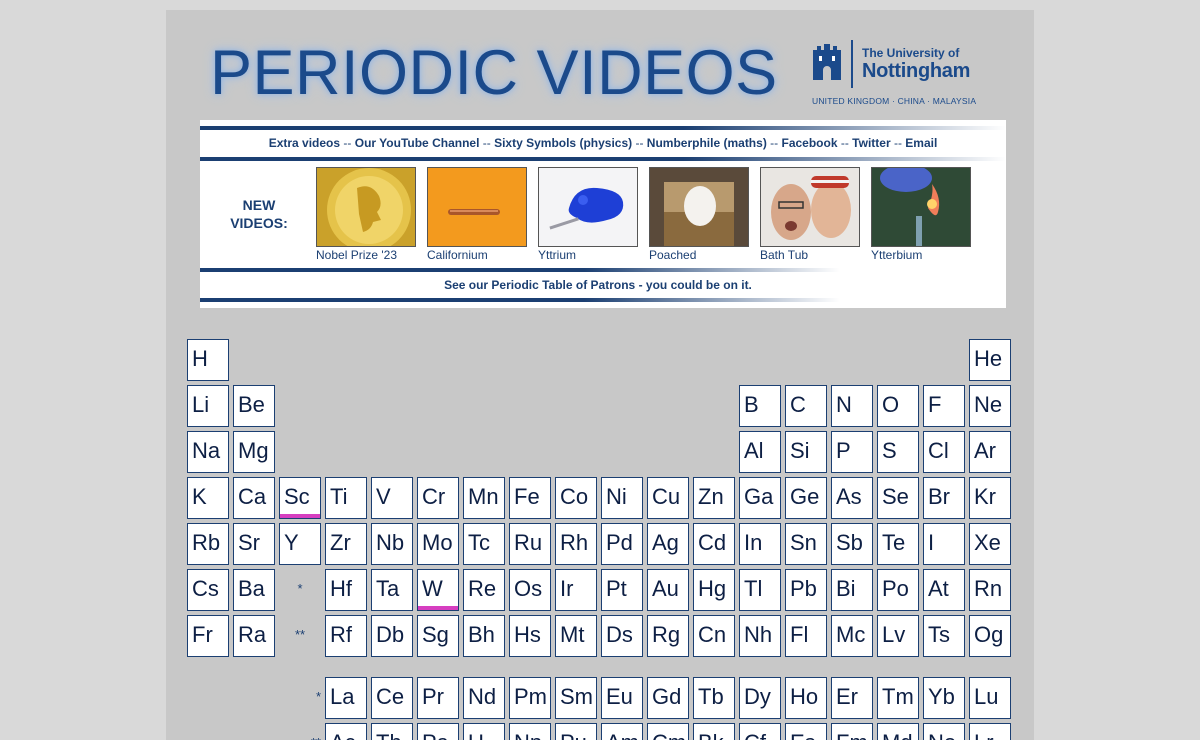 The image size is (1200, 740). What do you see at coordinates (346, 544) in the screenshot?
I see `element-zr: Zr` at bounding box center [346, 544].